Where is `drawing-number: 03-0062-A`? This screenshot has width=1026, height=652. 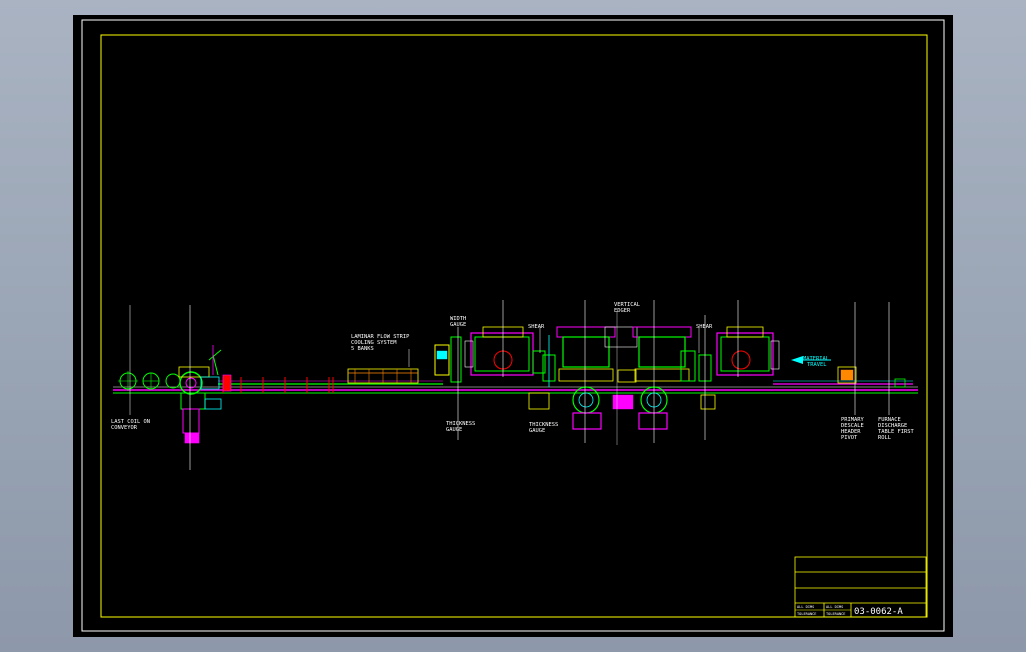 drawing-number: 03-0062-A is located at coordinates (878, 612).